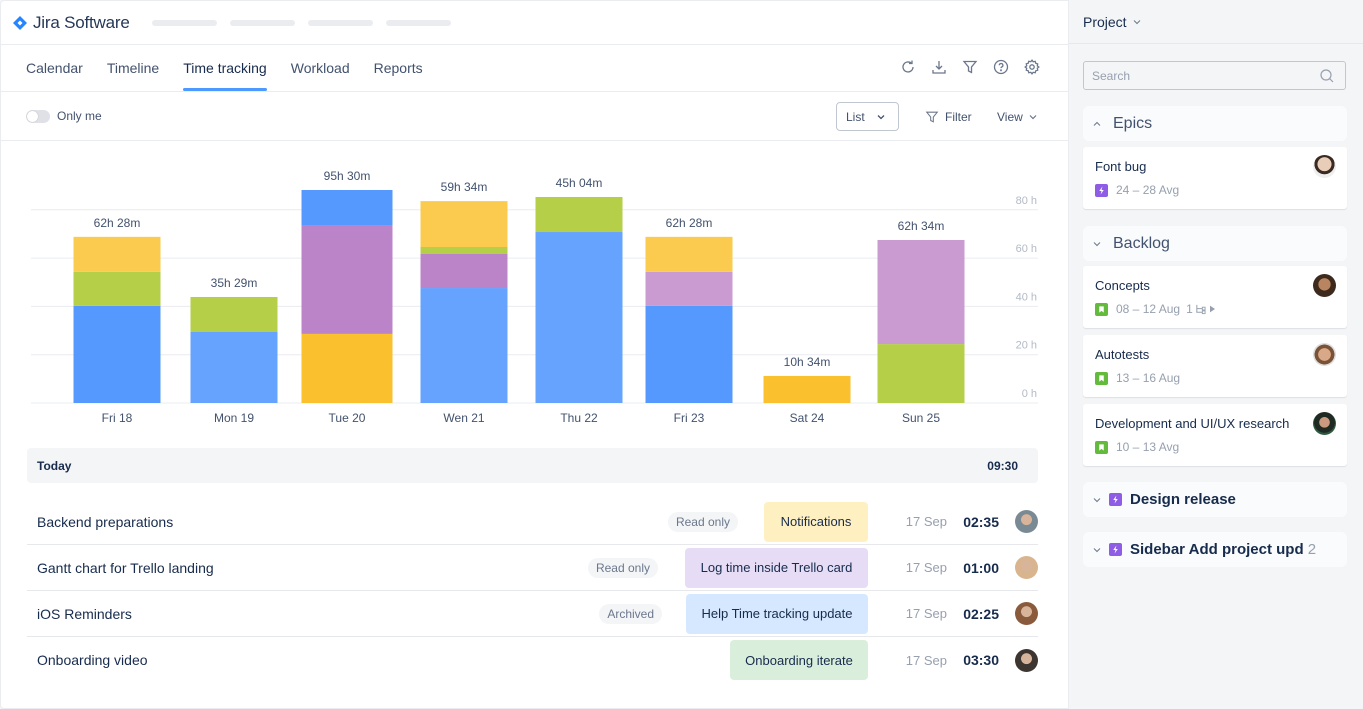 This screenshot has width=1363, height=709. I want to click on backlog-card-autotests: Autotests 13 – 16 Aug, so click(1215, 366).